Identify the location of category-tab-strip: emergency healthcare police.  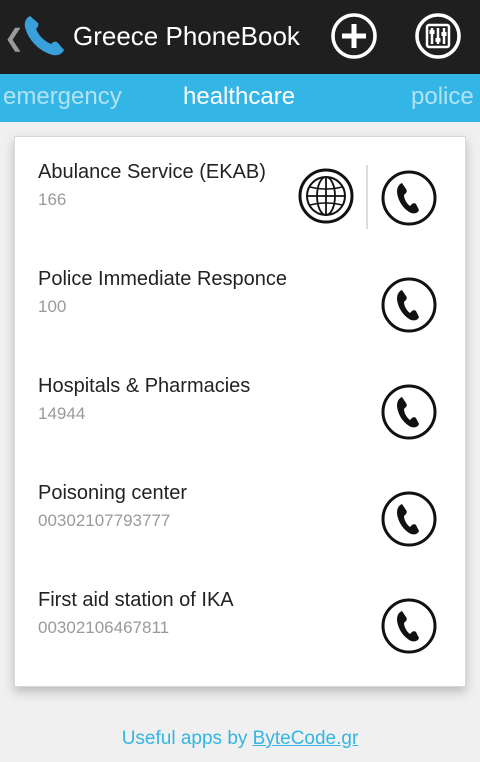
(240, 98).